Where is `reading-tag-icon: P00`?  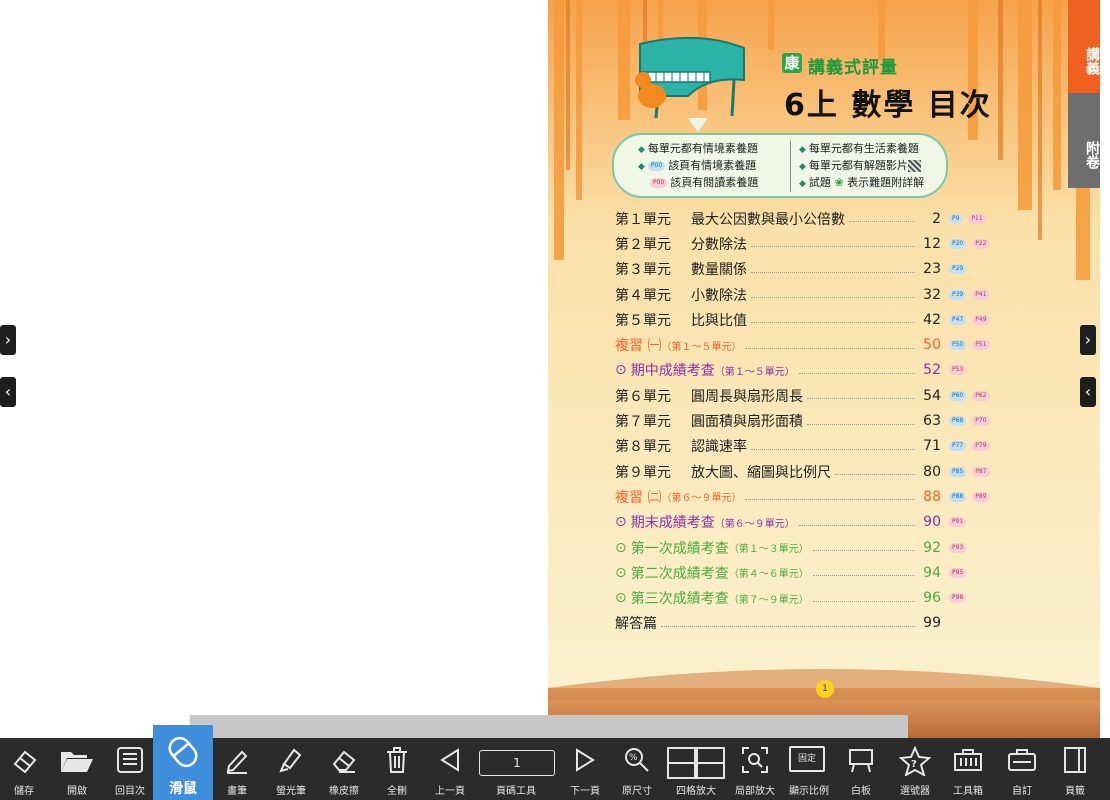
reading-tag-icon: P00 is located at coordinates (659, 183).